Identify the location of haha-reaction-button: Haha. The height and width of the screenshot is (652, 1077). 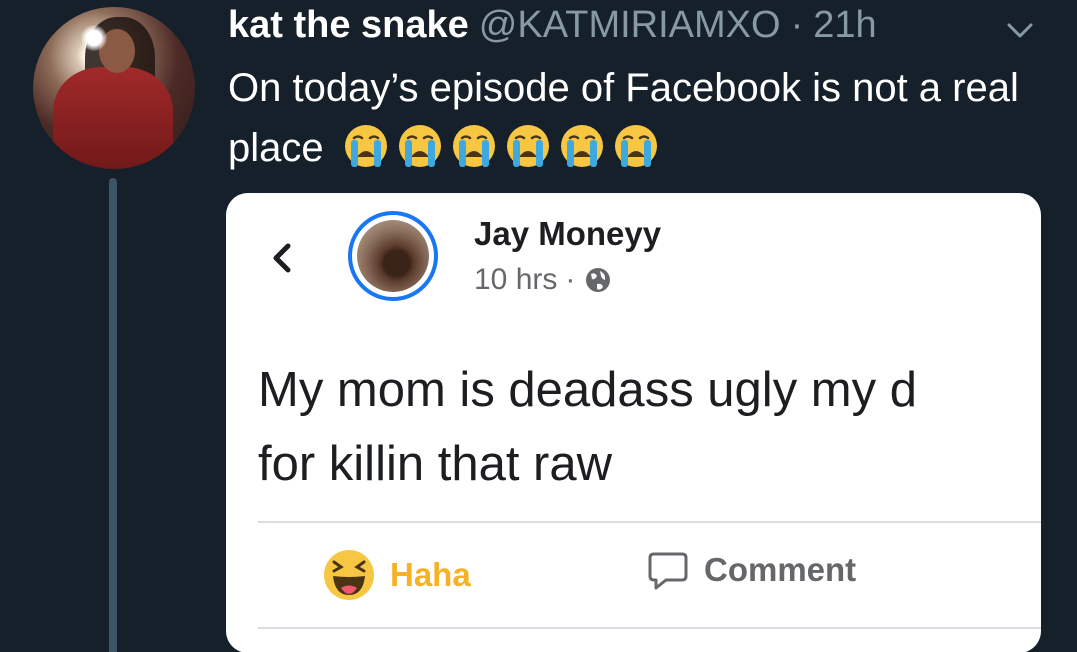
(396, 575).